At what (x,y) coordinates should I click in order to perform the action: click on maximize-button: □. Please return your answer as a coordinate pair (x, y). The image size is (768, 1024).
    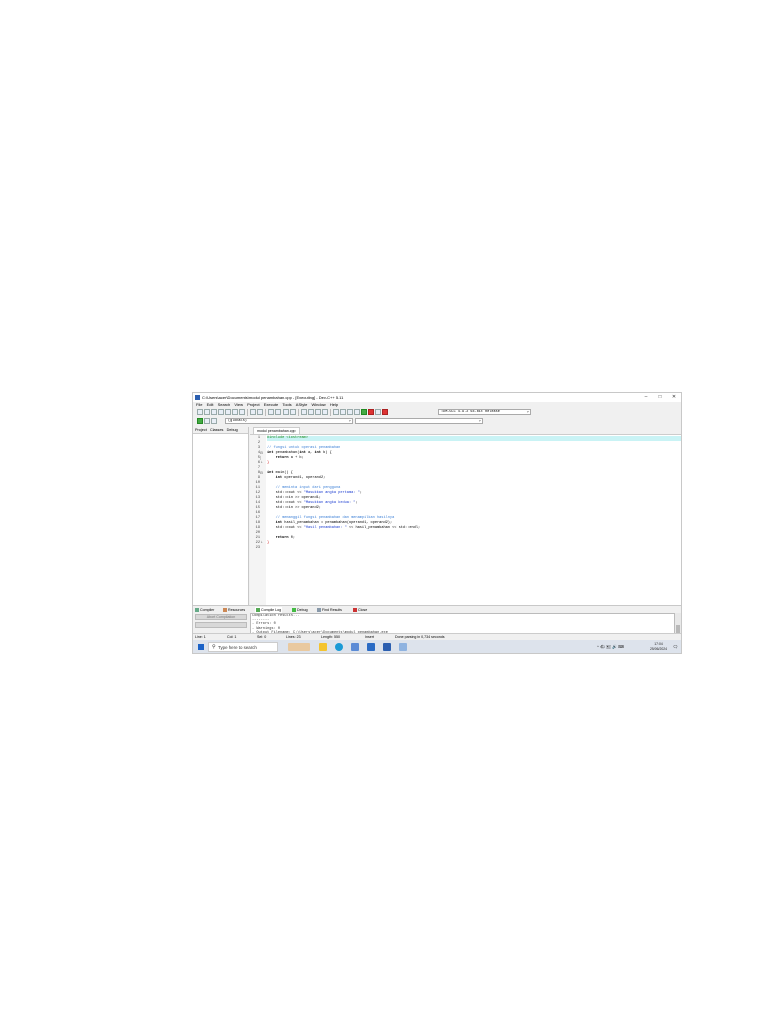
    Looking at the image, I should click on (660, 397).